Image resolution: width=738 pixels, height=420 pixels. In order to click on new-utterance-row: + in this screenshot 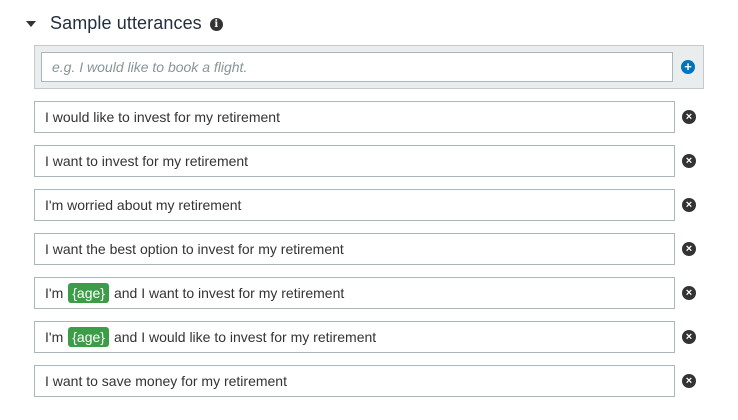, I will do `click(369, 67)`.